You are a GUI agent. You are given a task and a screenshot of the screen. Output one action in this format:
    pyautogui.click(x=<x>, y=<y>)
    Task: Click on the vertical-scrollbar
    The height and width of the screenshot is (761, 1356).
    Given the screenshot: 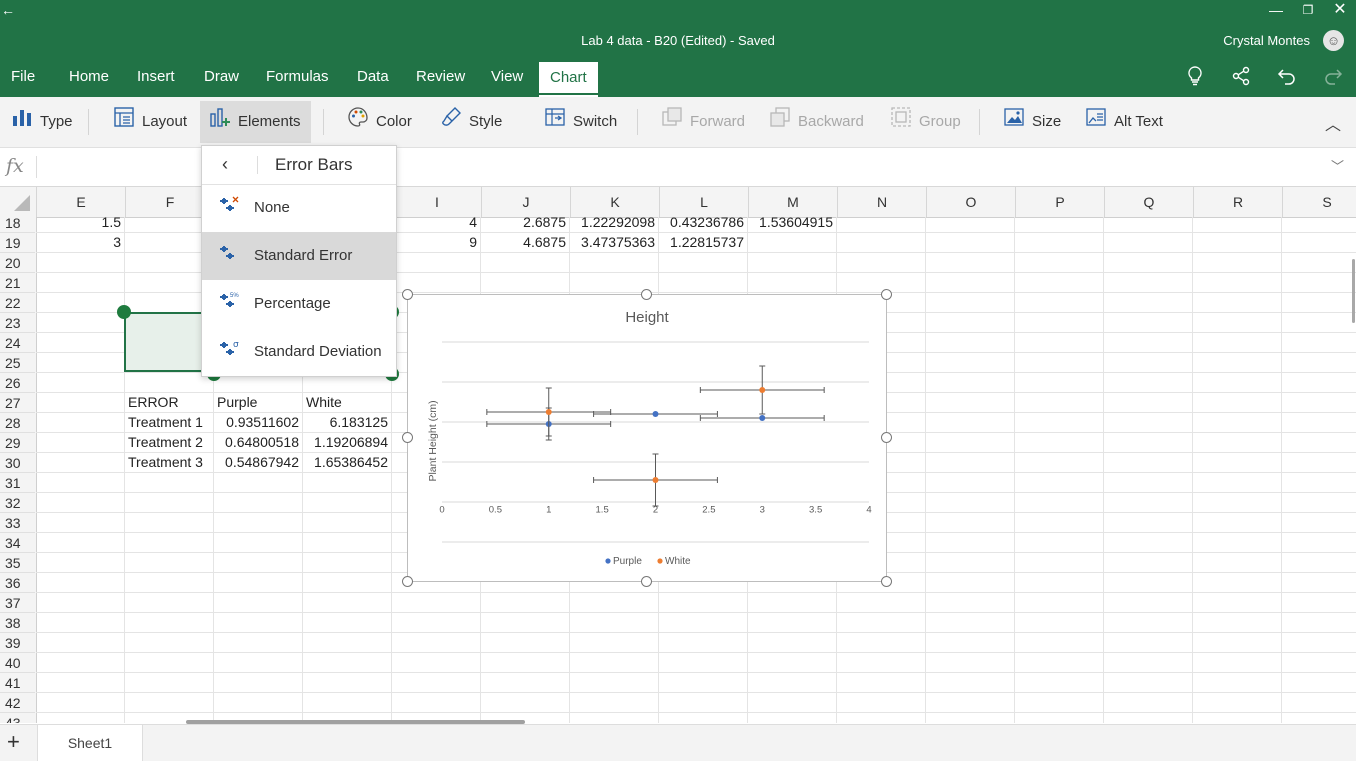 What is the action you would take?
    pyautogui.click(x=1353, y=291)
    